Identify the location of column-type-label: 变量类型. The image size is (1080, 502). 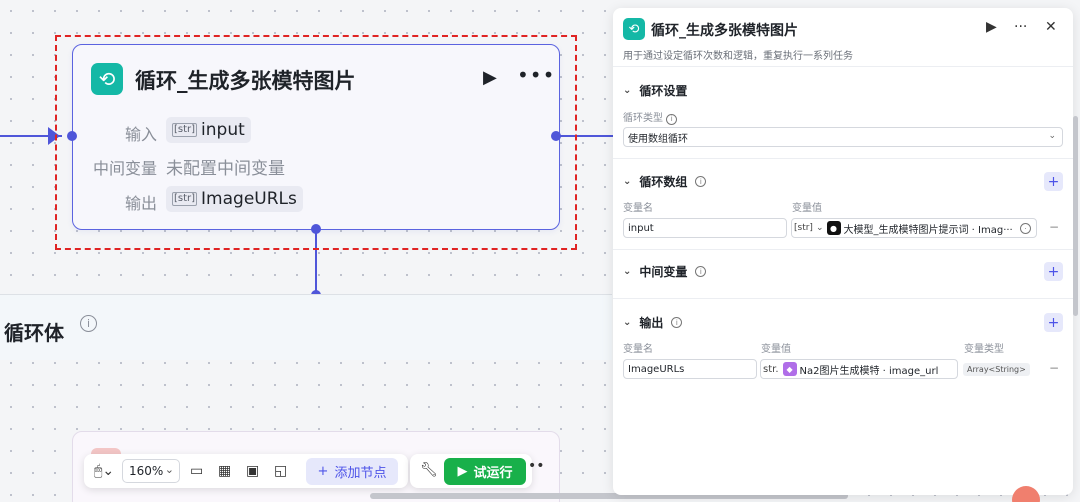
(984, 349).